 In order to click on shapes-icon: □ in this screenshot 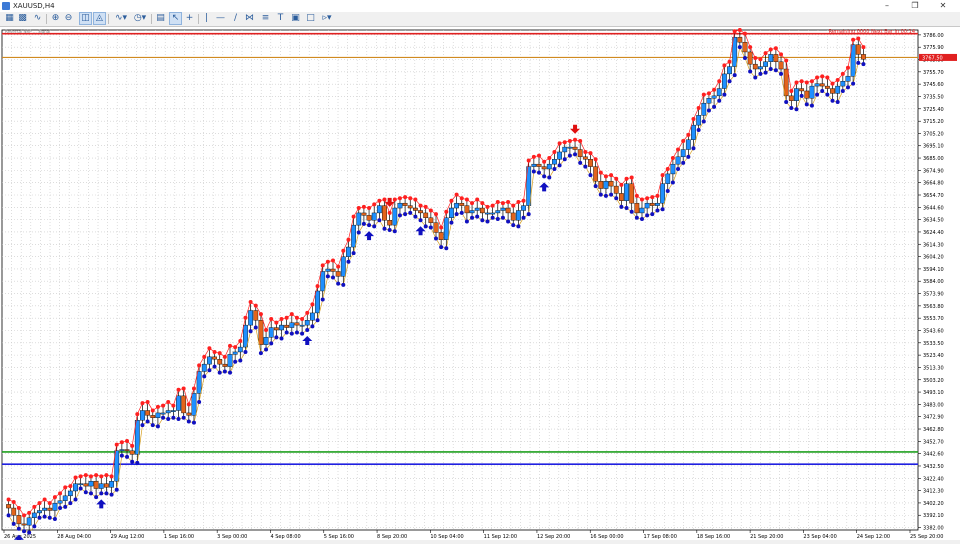, I will do `click(310, 18)`.